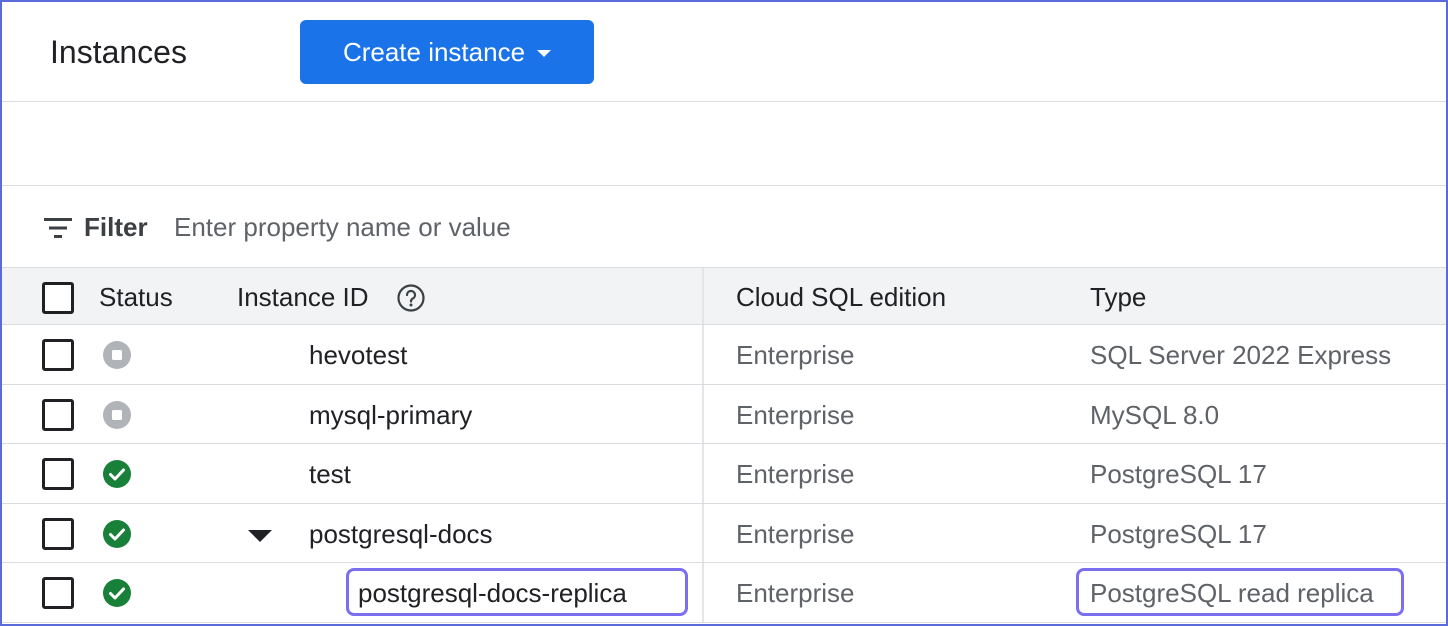 The height and width of the screenshot is (626, 1448). What do you see at coordinates (724, 533) in the screenshot?
I see `table-row: postgresql-docs Enterprise PostgreSQL 17` at bounding box center [724, 533].